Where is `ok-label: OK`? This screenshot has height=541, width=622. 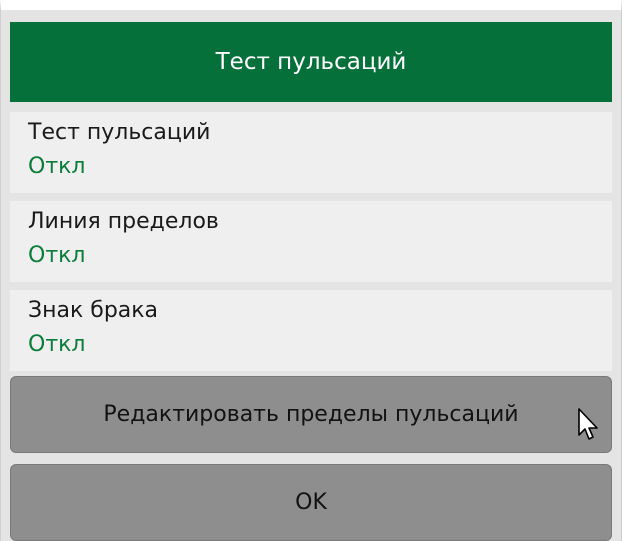
ok-label: OK is located at coordinates (311, 502).